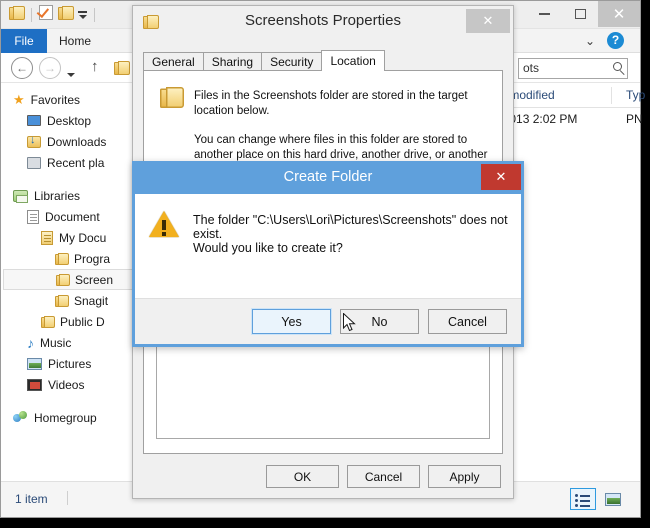  What do you see at coordinates (173, 61) in the screenshot?
I see `tab-general: General` at bounding box center [173, 61].